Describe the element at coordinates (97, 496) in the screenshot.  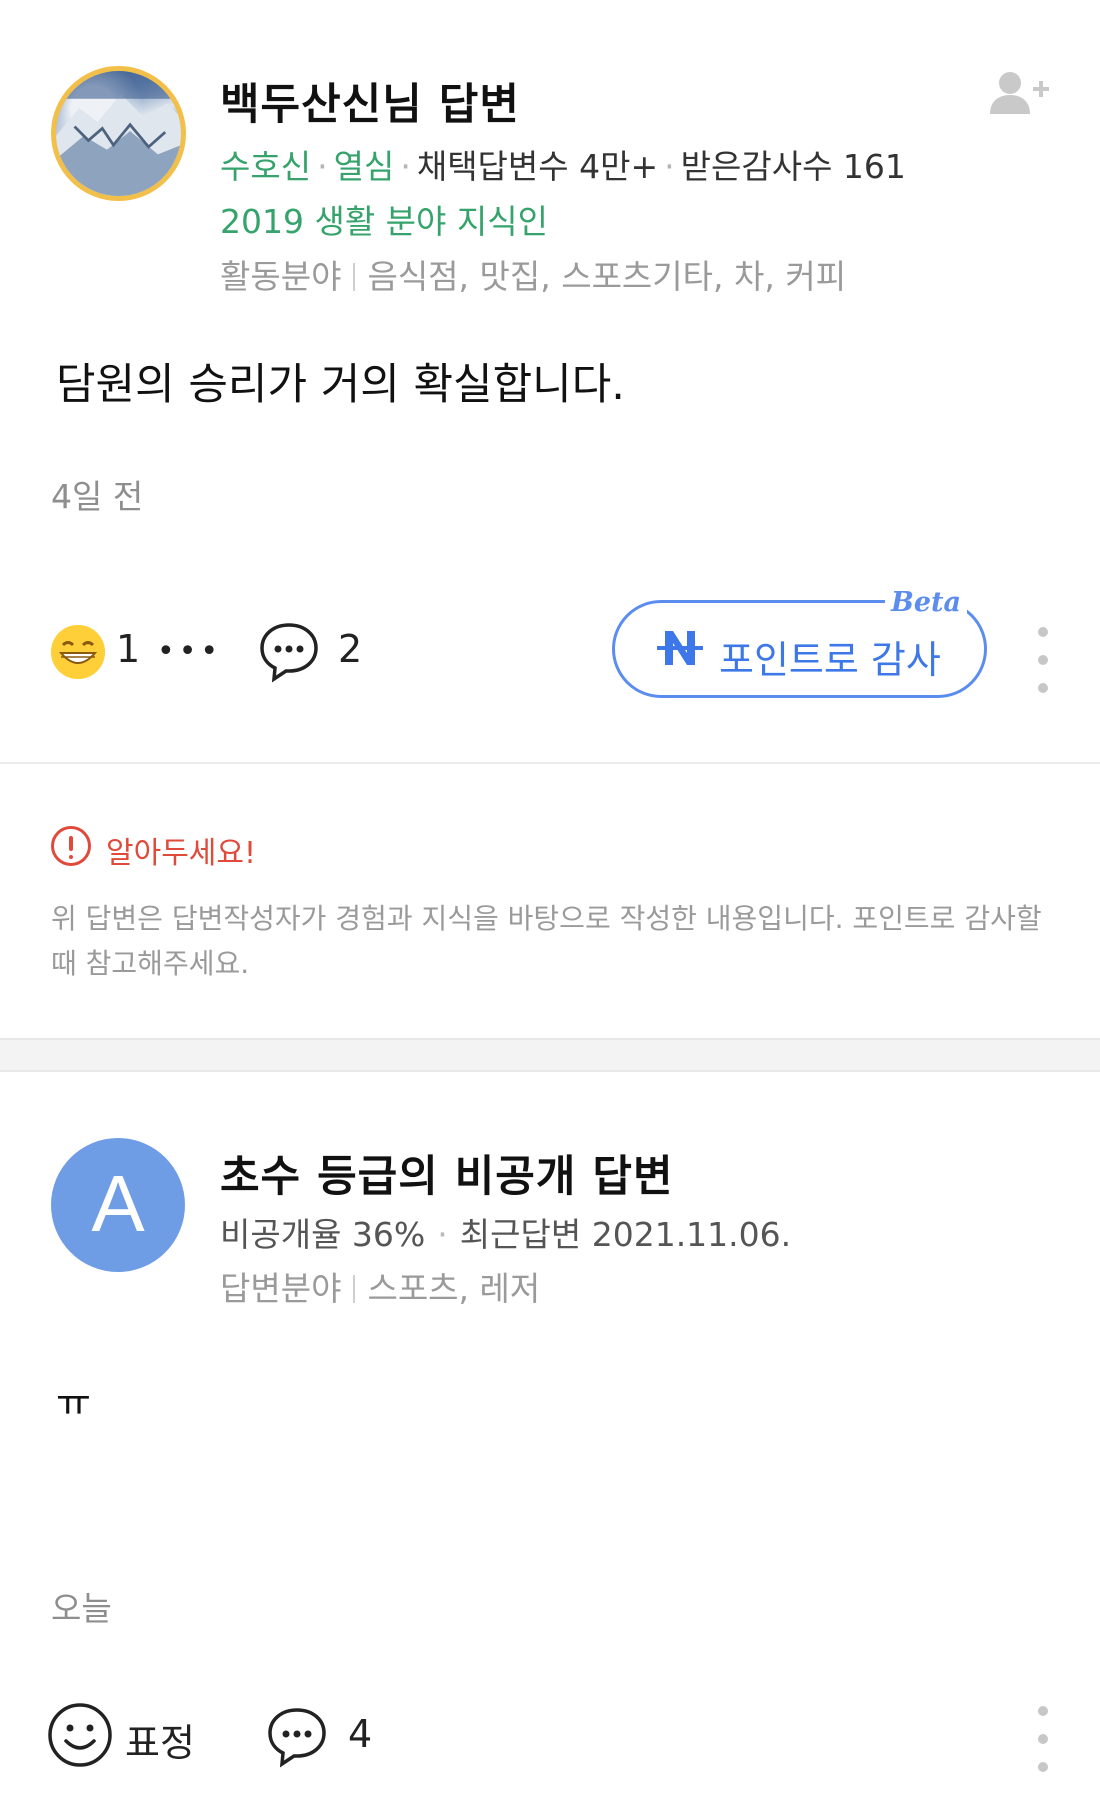
I see `answer-time: 4일 전` at that location.